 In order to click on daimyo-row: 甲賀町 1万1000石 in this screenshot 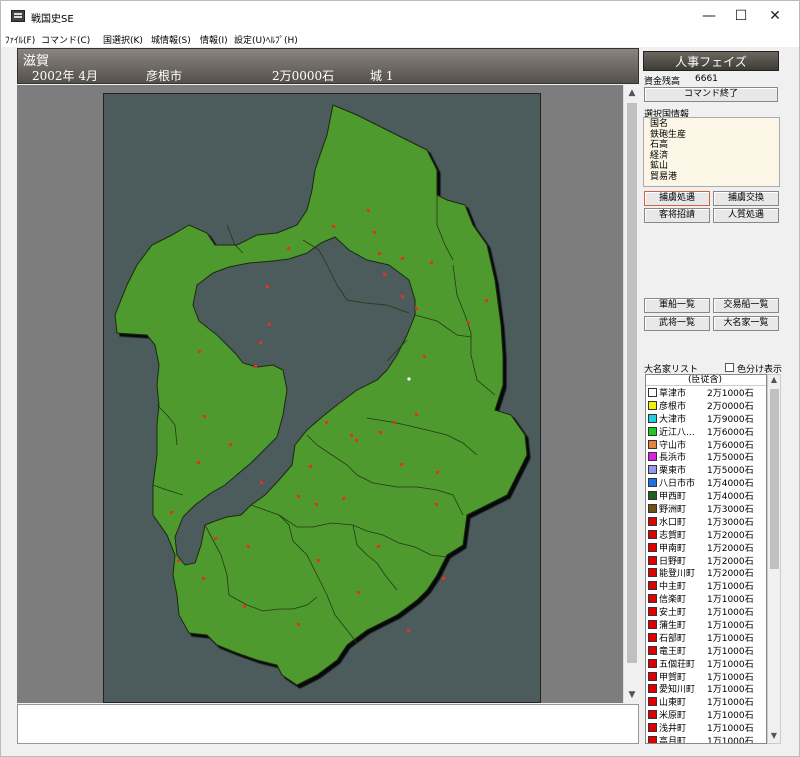, I will do `click(706, 676)`.